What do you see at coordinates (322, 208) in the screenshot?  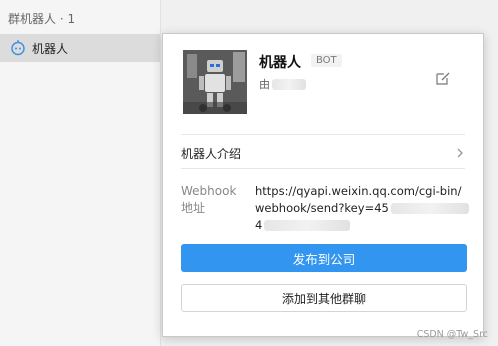 I see `webhook-url-line2: webhook/send?key=45` at bounding box center [322, 208].